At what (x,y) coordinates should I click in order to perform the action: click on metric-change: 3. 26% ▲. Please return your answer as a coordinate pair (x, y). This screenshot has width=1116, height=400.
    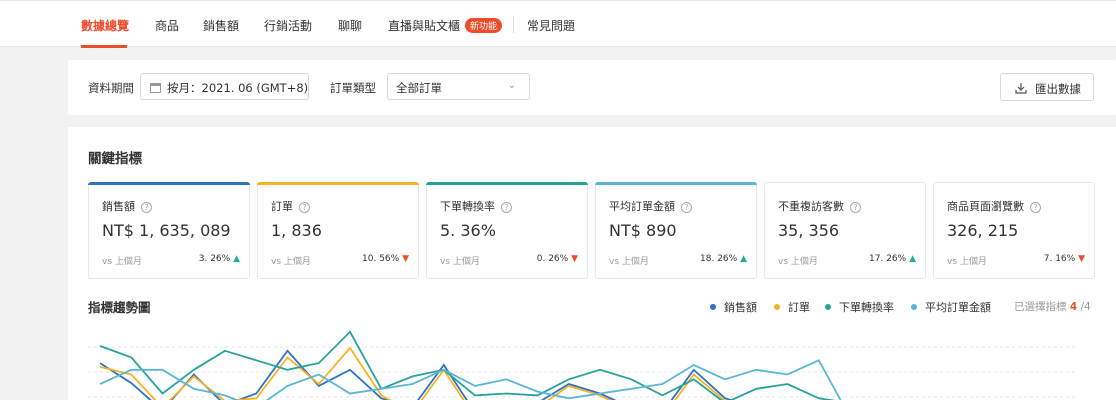
    Looking at the image, I should click on (219, 259).